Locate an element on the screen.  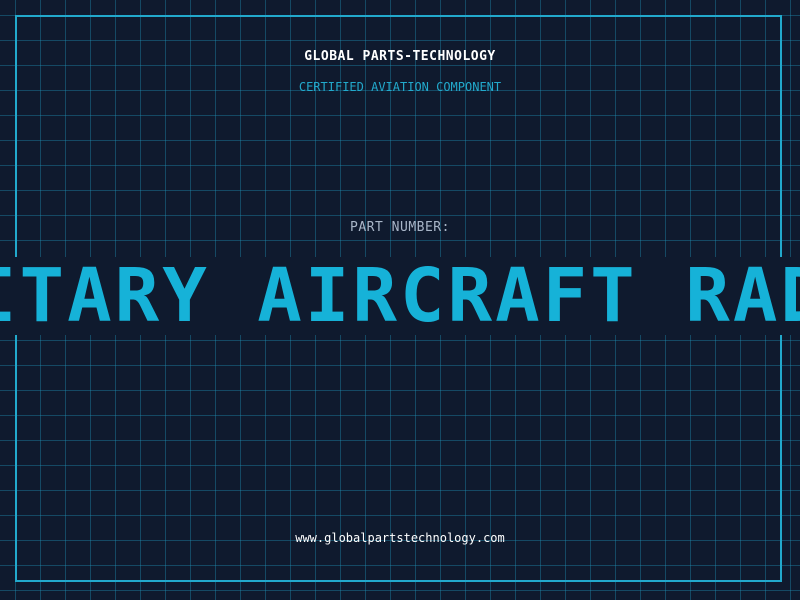
website-link: www.globalpartstechnology.com is located at coordinates (400, 538).